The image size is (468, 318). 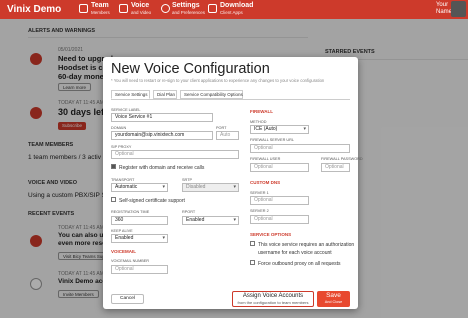 What do you see at coordinates (130, 261) in the screenshot?
I see `vm-number-label: VOICEMAIL NUMBER` at bounding box center [130, 261].